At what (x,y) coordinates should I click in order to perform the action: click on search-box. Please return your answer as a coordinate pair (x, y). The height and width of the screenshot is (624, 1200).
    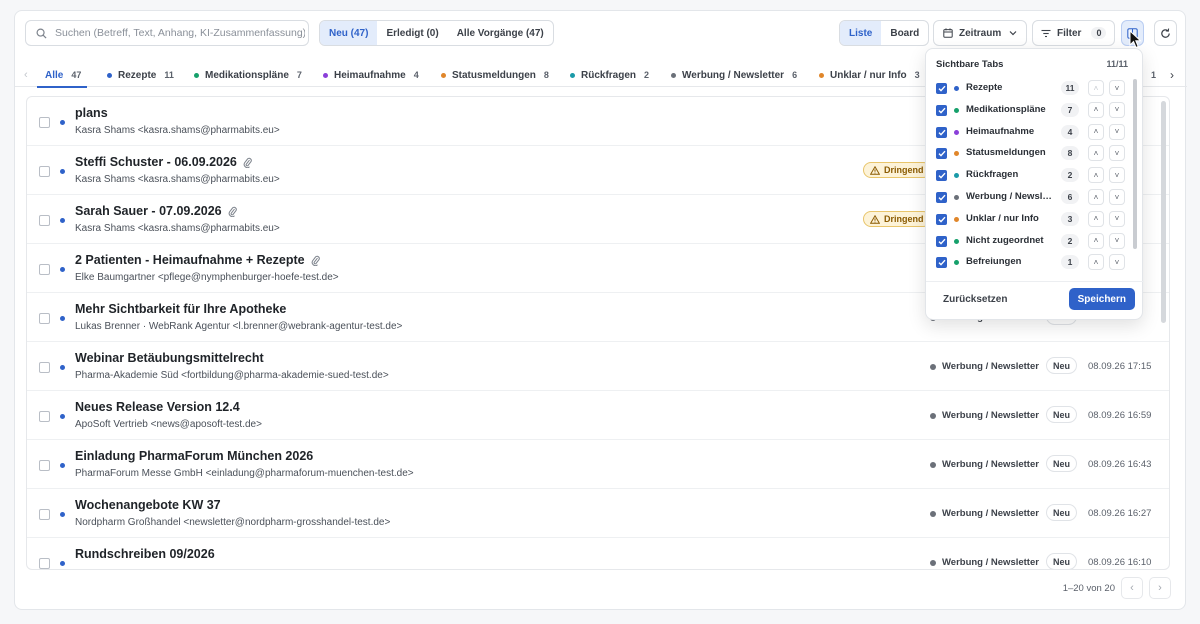
    Looking at the image, I should click on (167, 33).